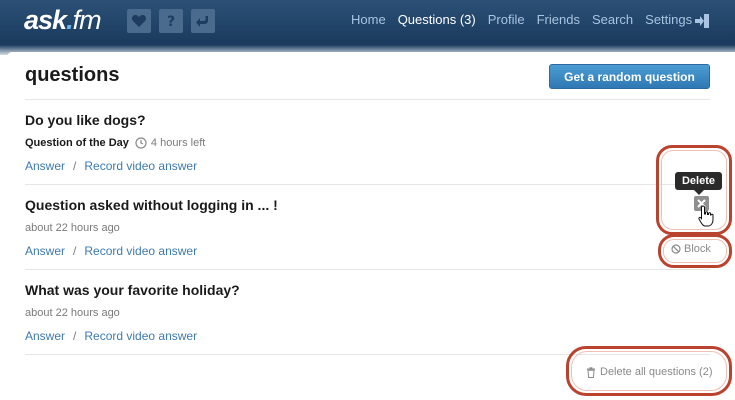 Image resolution: width=735 pixels, height=400 pixels. Describe the element at coordinates (668, 22) in the screenshot. I see `nav-settings: Settings` at that location.